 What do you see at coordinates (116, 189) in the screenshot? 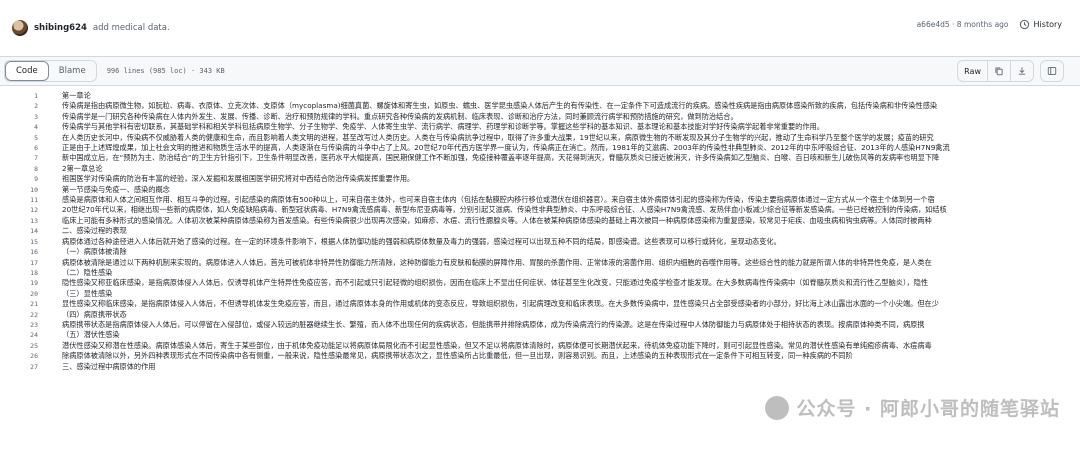
I see `line-content: 第一节感染与免疫一、感染的概念` at bounding box center [116, 189].